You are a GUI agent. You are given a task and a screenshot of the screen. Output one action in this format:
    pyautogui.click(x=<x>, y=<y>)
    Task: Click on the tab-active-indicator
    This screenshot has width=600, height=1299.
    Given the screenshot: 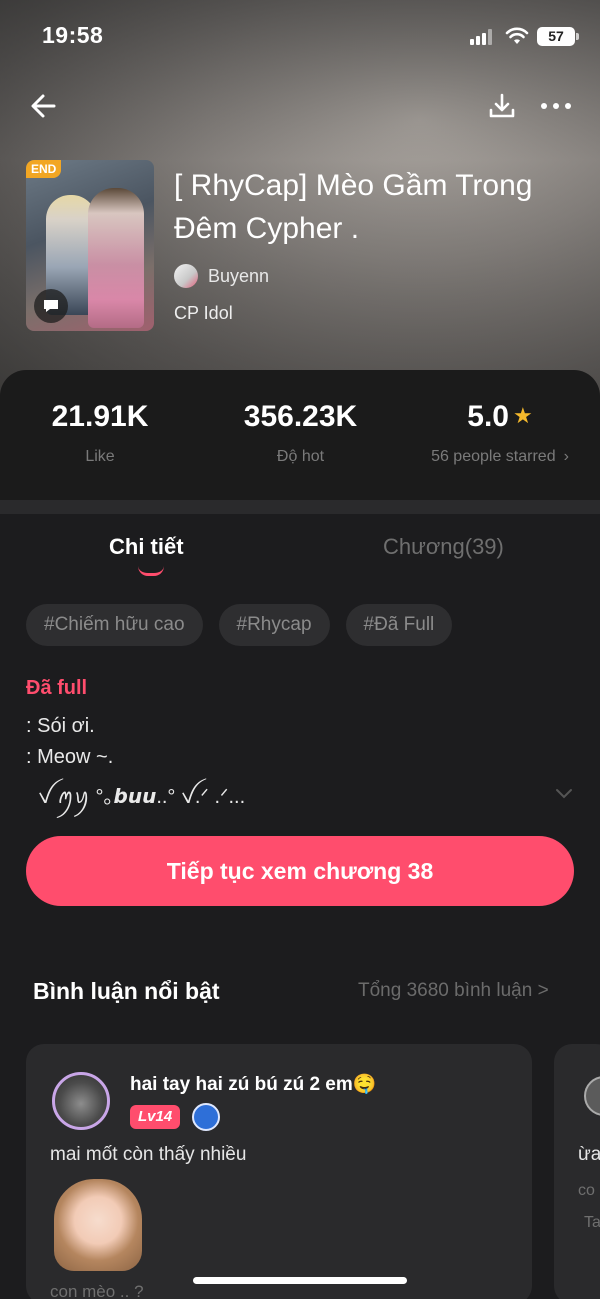 What is the action you would take?
    pyautogui.click(x=151, y=571)
    